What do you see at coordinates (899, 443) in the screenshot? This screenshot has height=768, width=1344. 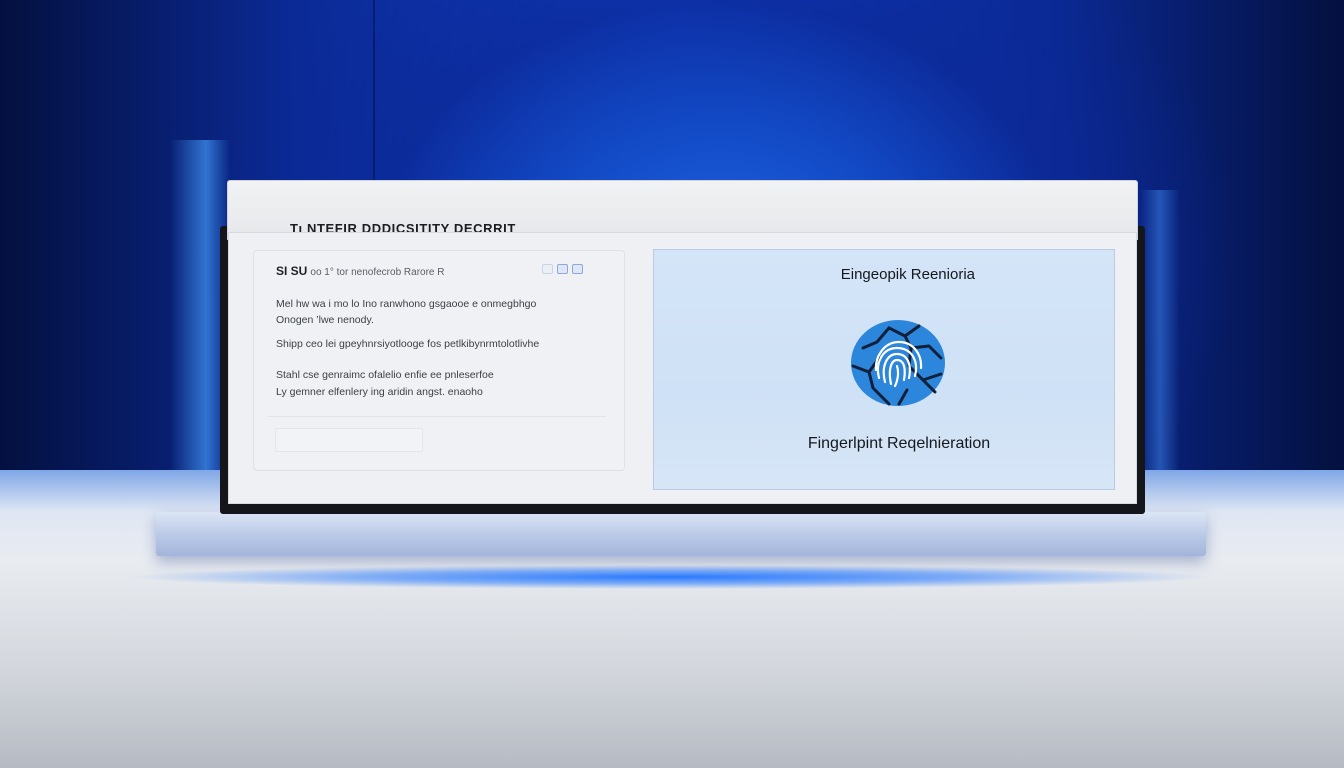 I see `fingerprint-caption: Fingerlpint Reqelnieration` at bounding box center [899, 443].